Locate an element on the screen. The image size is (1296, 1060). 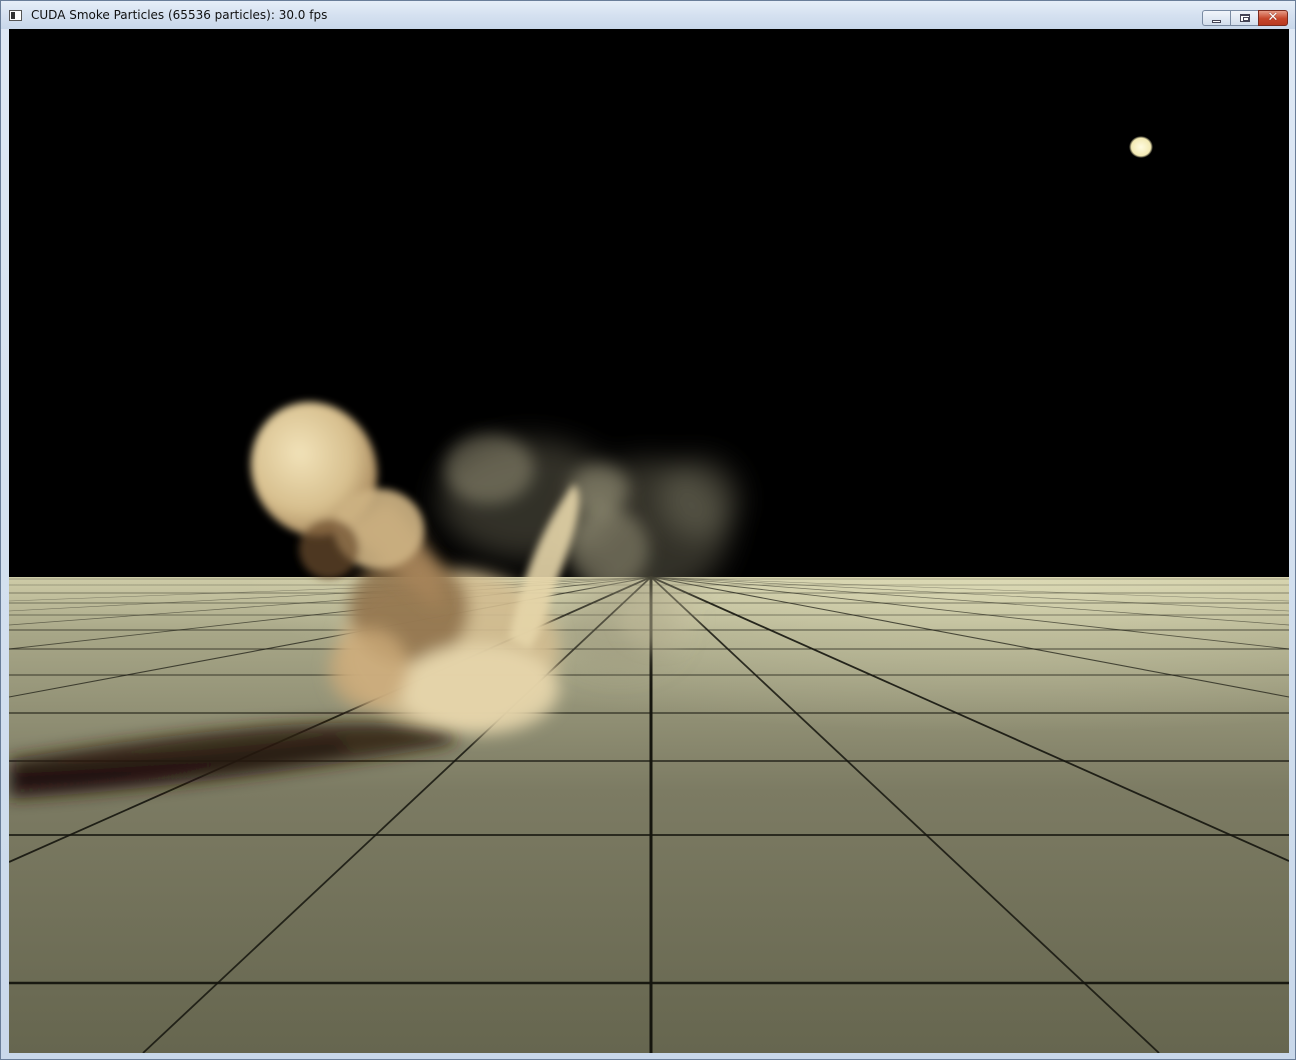
close-button: ✕ is located at coordinates (1273, 18).